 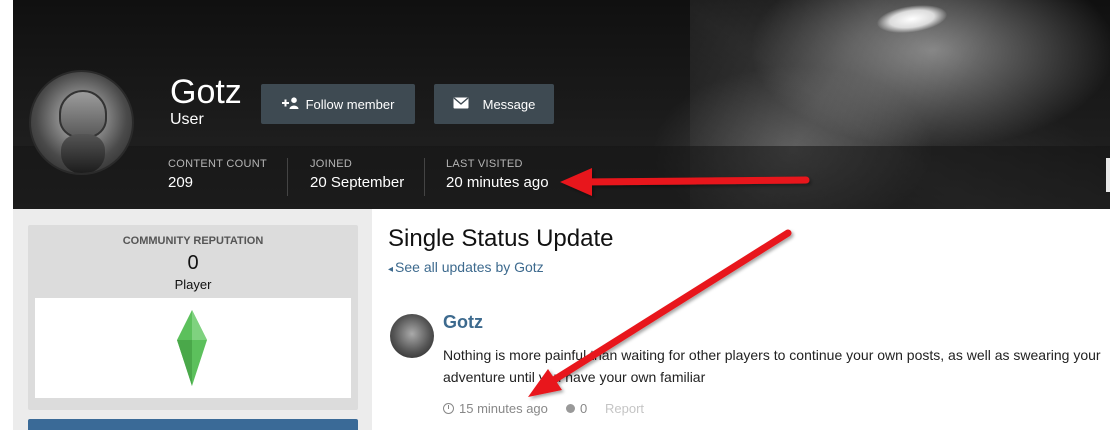 I want to click on report-link: Report, so click(x=624, y=408).